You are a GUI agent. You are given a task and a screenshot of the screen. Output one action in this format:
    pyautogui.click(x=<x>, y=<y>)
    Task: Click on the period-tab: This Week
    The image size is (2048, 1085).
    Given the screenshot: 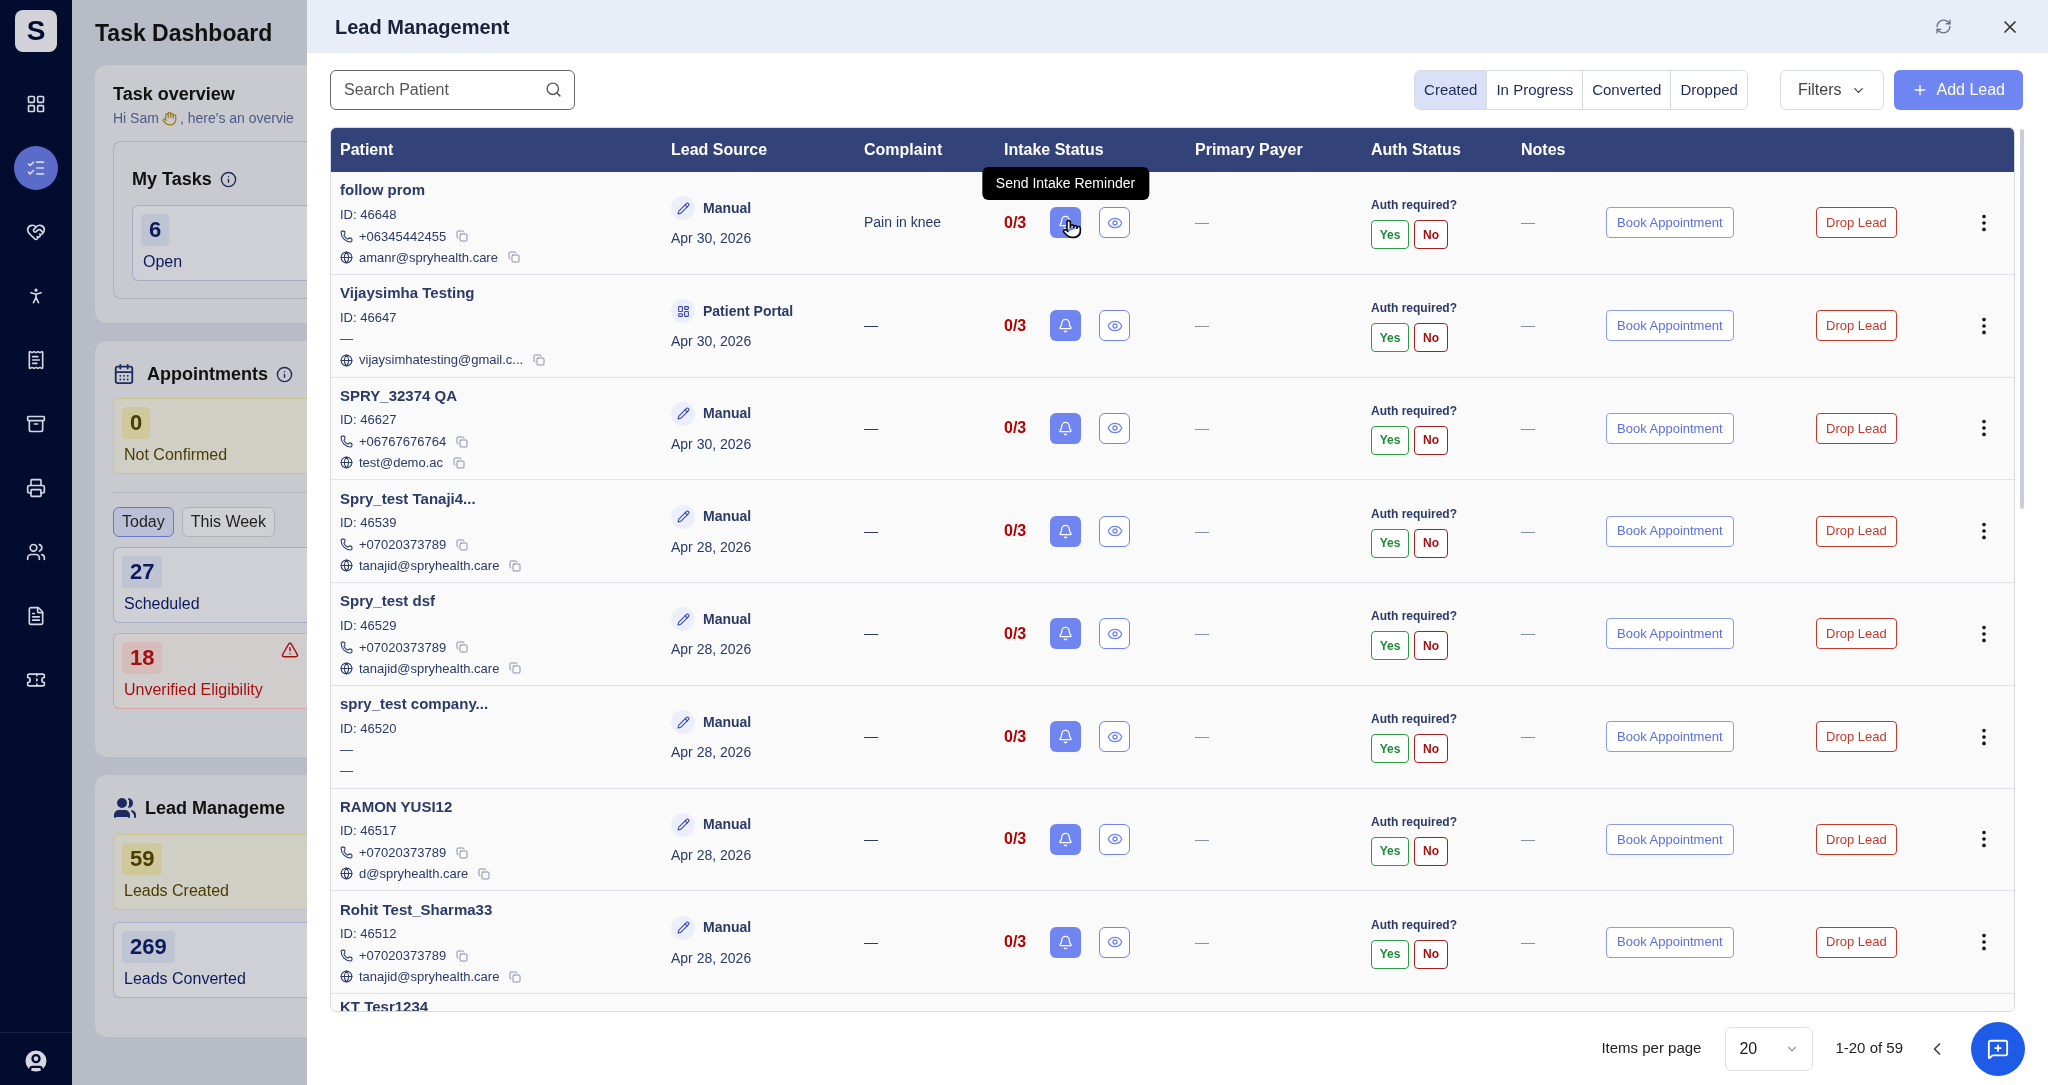 What is the action you would take?
    pyautogui.click(x=228, y=521)
    